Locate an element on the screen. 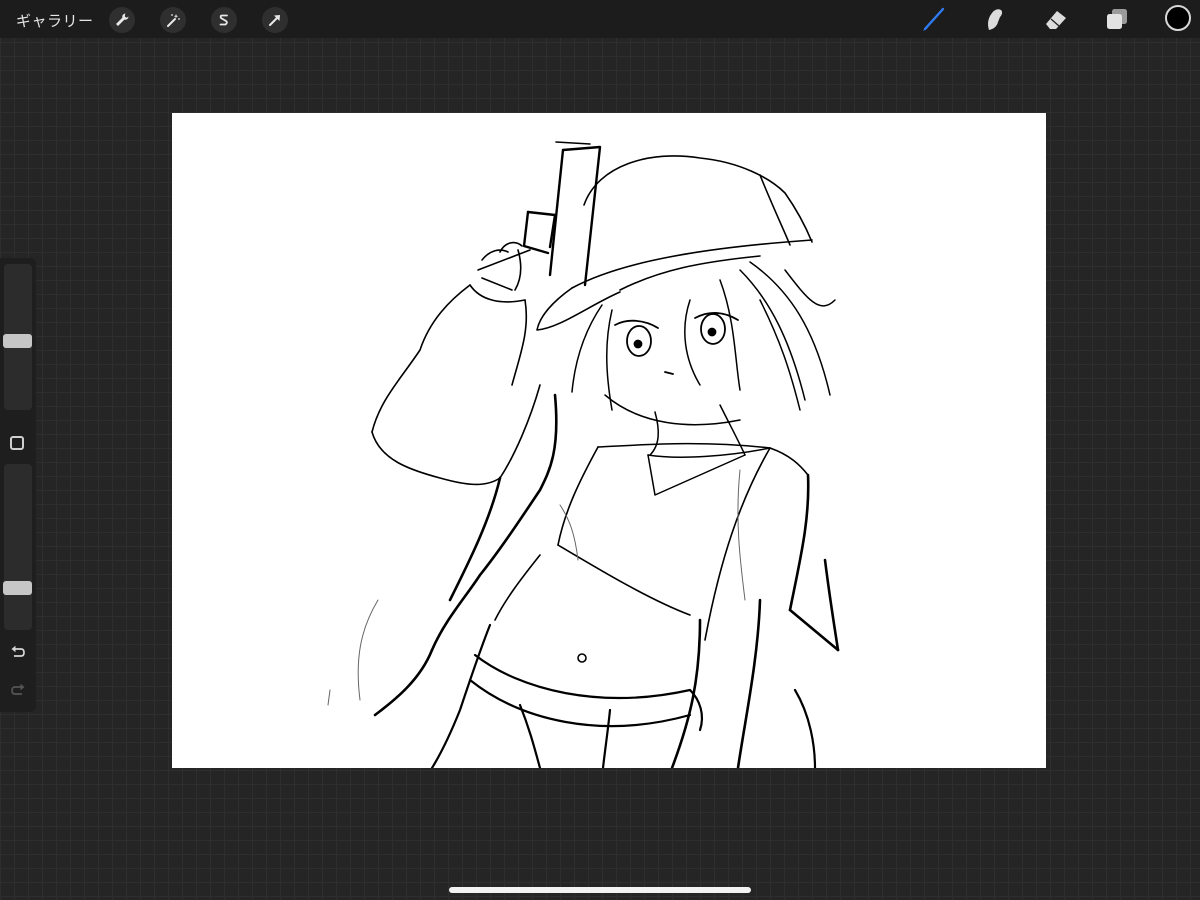 The width and height of the screenshot is (1200, 900). redo-icon is located at coordinates (18, 689).